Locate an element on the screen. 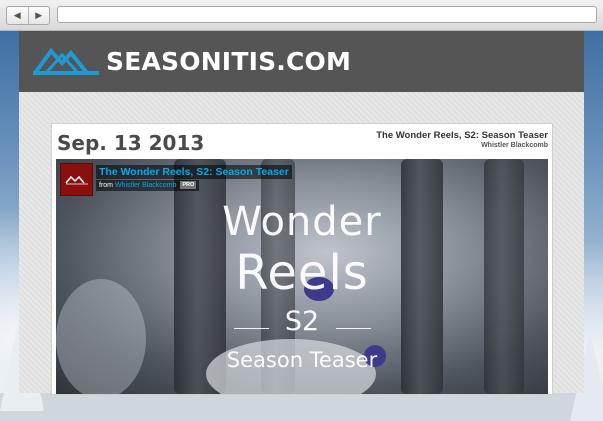  byline-author-link: Whistler Blackcomb is located at coordinates (145, 185).